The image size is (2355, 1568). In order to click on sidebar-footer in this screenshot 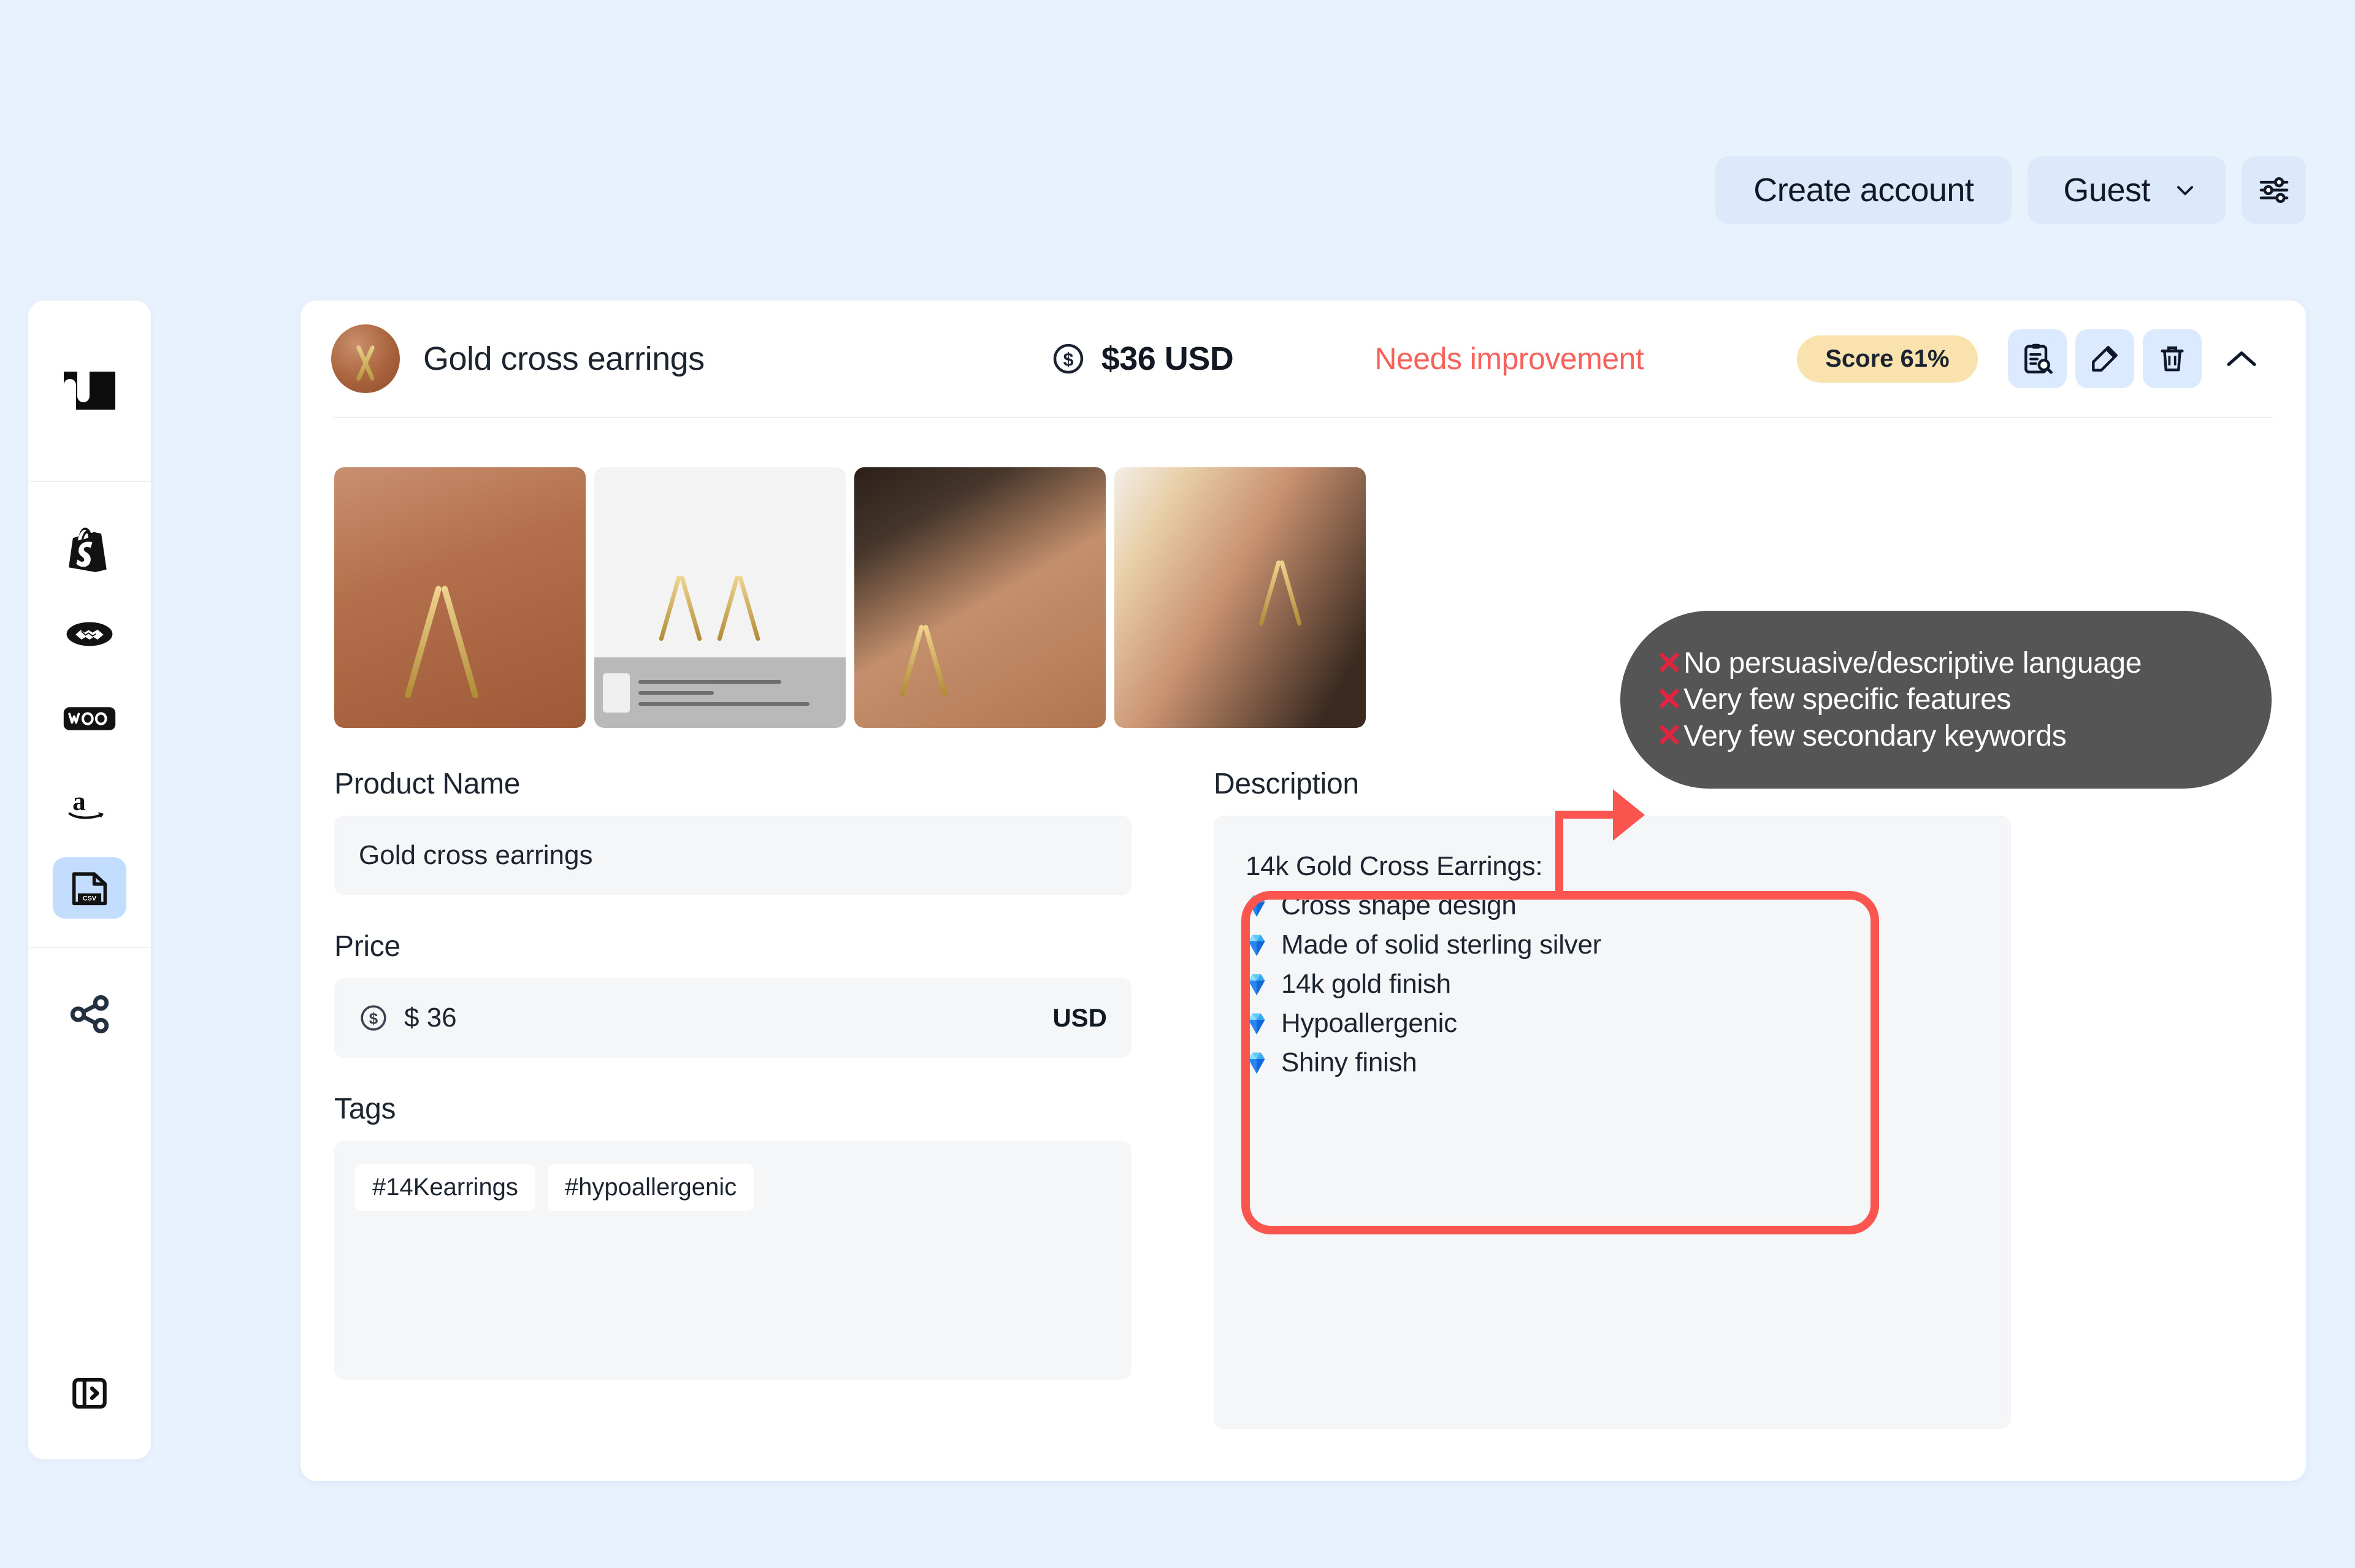, I will do `click(89, 1411)`.